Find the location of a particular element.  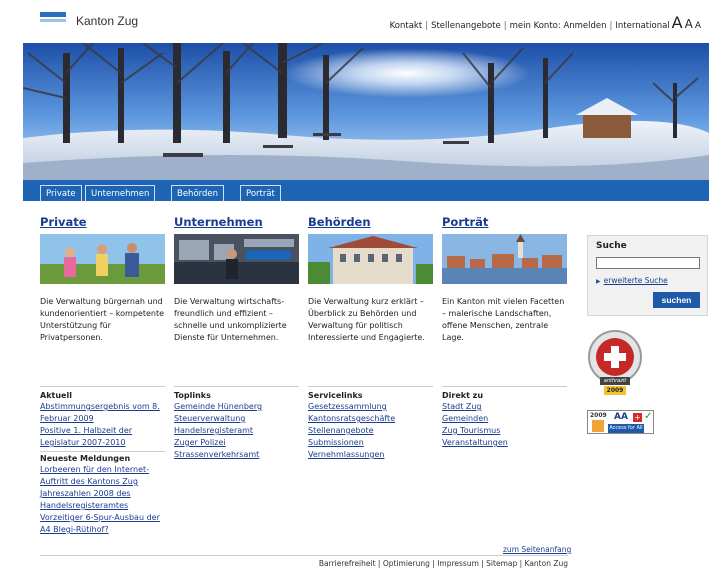

toplink: Steuerverwaltung is located at coordinates (236, 419).